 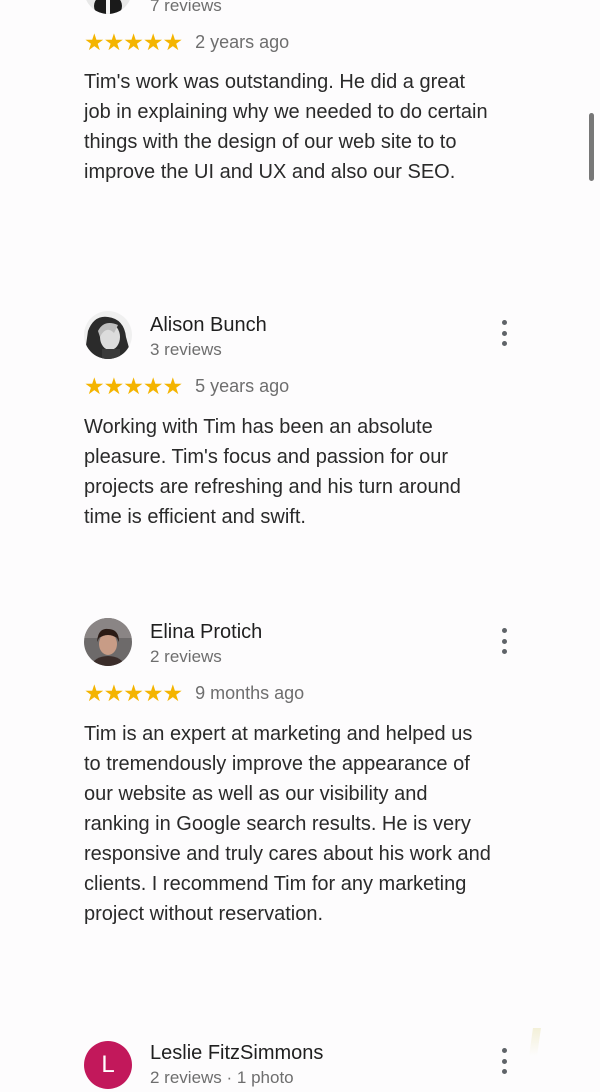 What do you see at coordinates (206, 632) in the screenshot?
I see `reviewer-name: Elina Protich` at bounding box center [206, 632].